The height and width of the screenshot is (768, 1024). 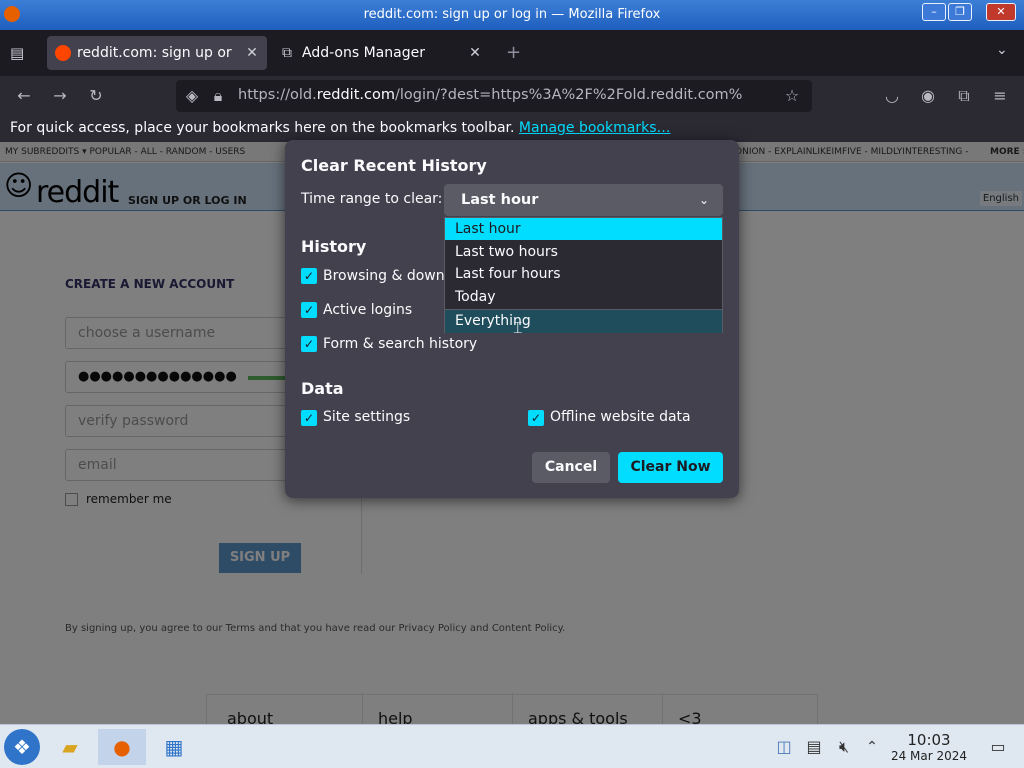 I want to click on close-window-button: ✕, so click(x=1001, y=12).